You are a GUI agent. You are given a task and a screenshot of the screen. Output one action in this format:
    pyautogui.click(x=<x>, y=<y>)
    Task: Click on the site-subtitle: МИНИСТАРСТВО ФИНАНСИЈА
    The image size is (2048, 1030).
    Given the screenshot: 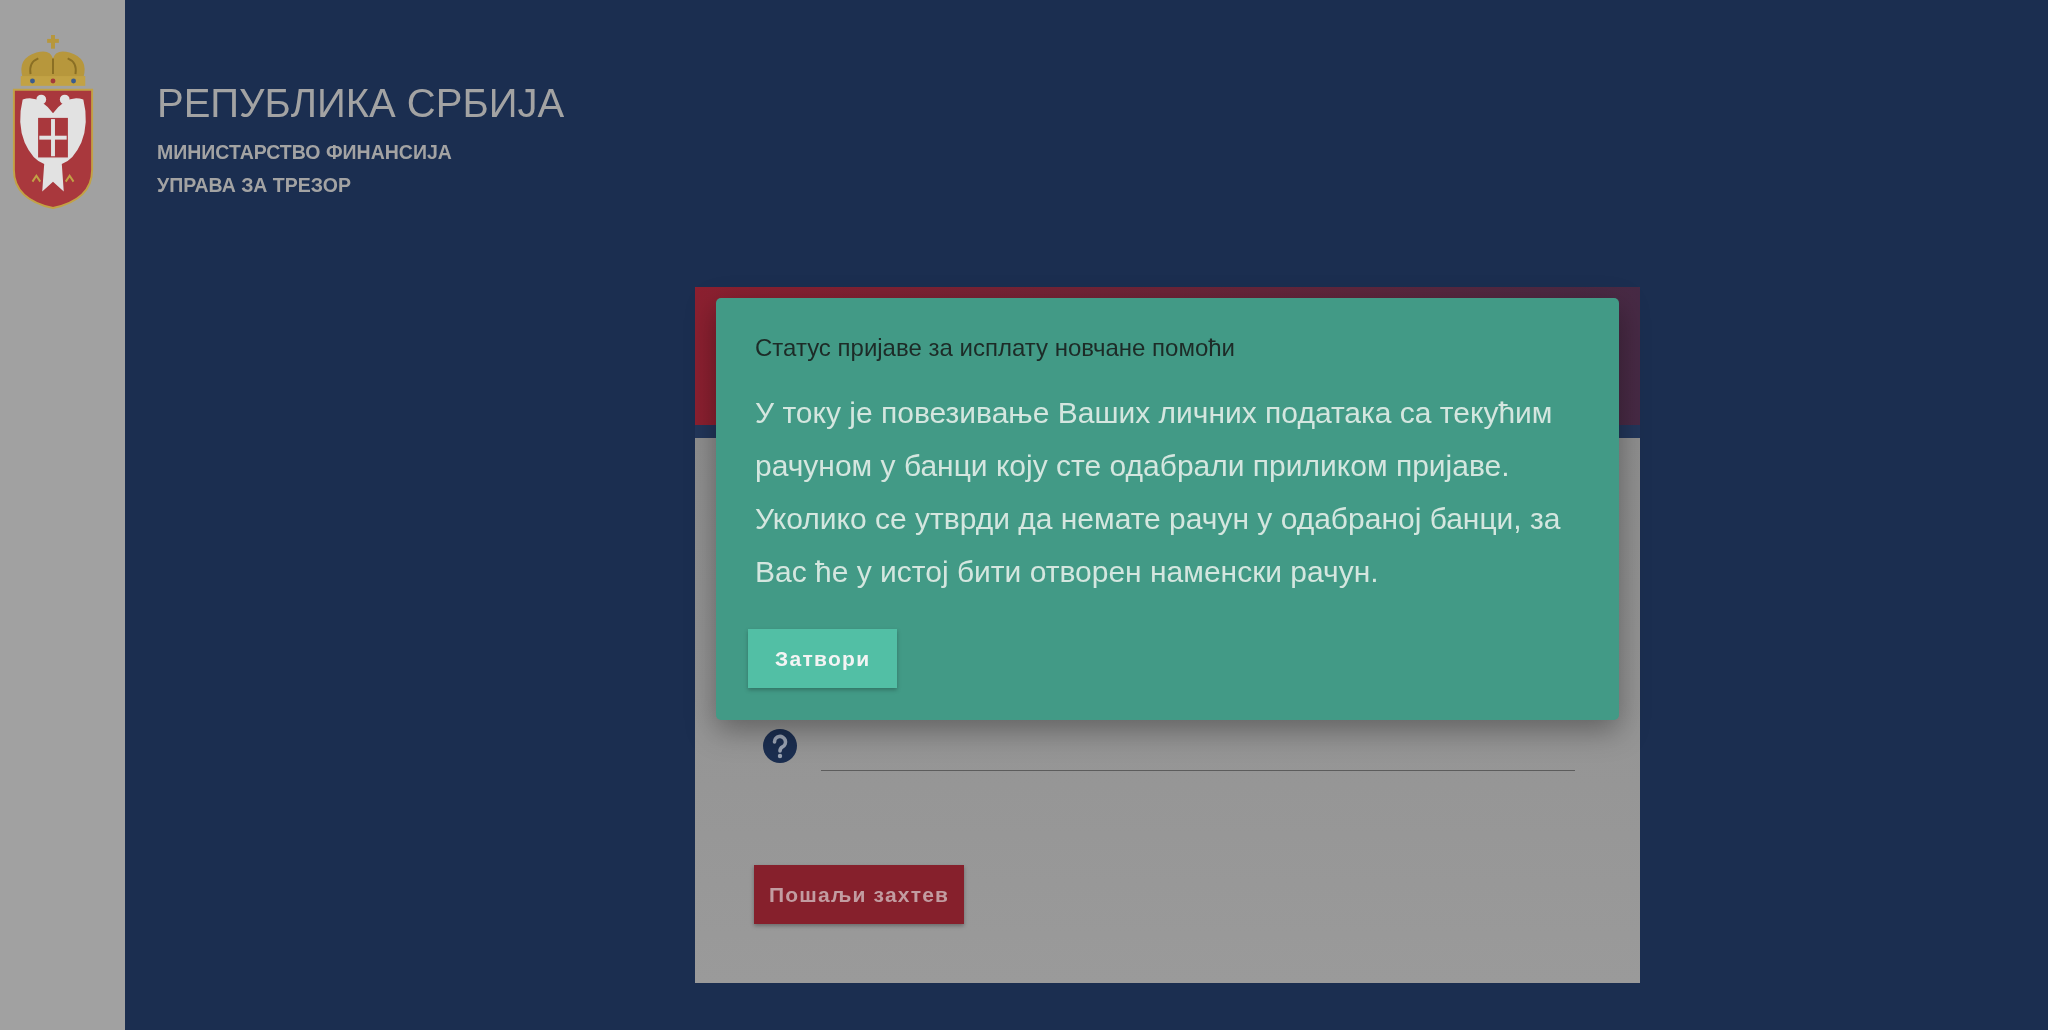 What is the action you would take?
    pyautogui.click(x=304, y=152)
    